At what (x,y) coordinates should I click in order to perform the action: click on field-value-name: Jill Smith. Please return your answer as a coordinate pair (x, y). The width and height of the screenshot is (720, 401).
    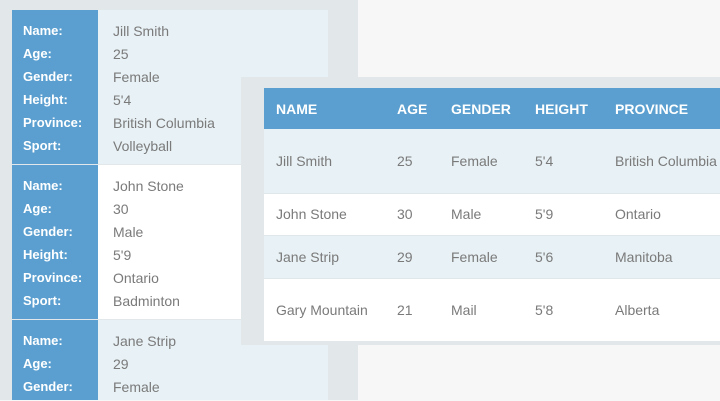
    Looking at the image, I should click on (141, 31).